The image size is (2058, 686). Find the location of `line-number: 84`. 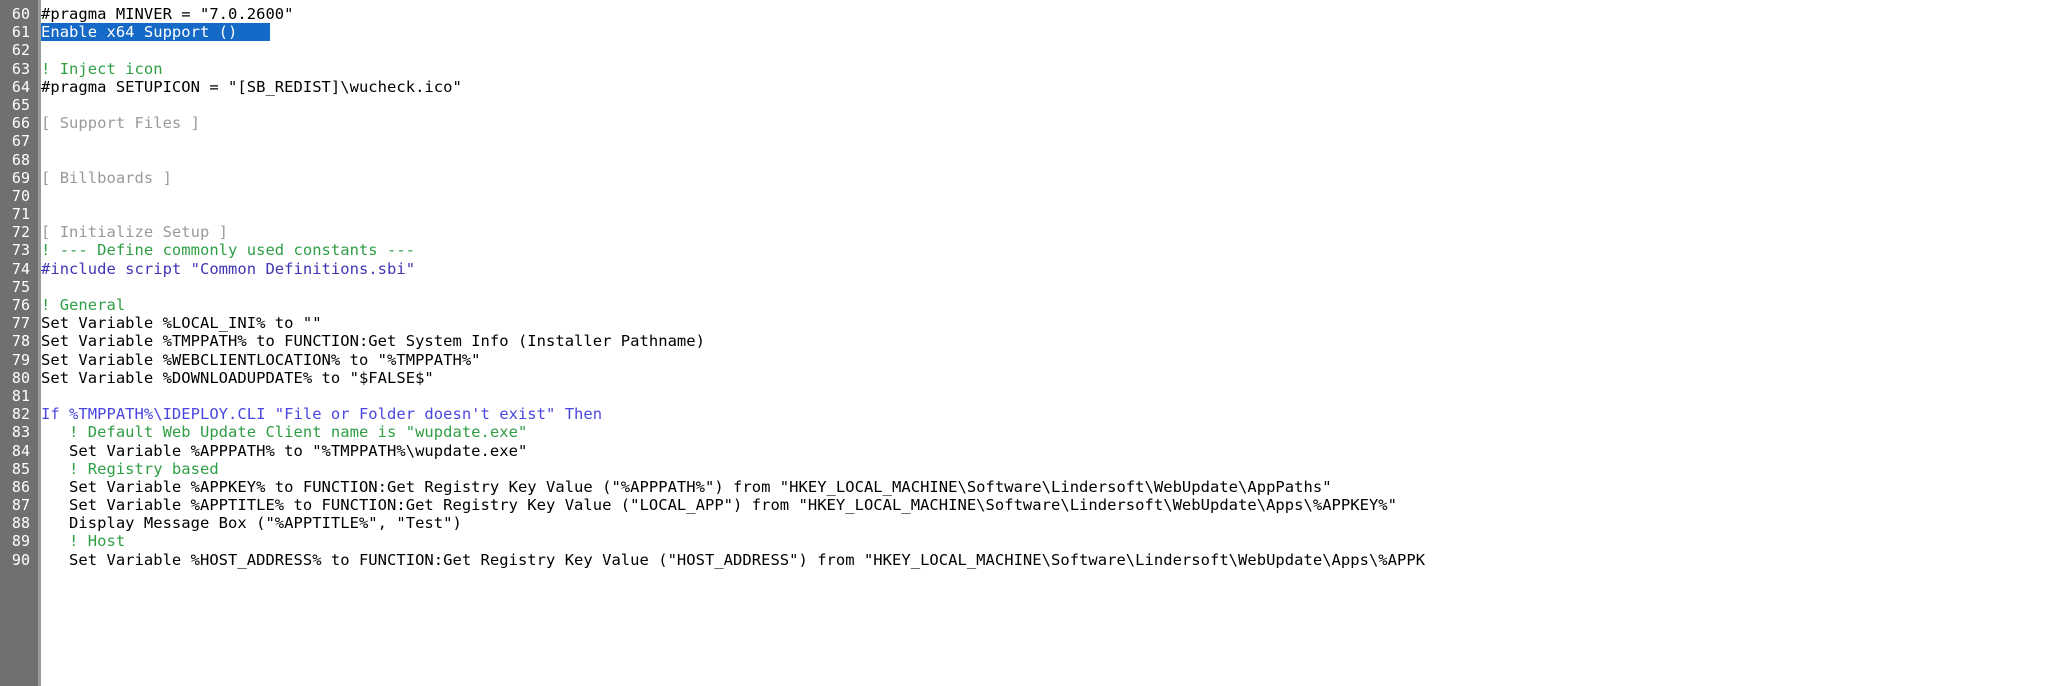

line-number: 84 is located at coordinates (17, 451).